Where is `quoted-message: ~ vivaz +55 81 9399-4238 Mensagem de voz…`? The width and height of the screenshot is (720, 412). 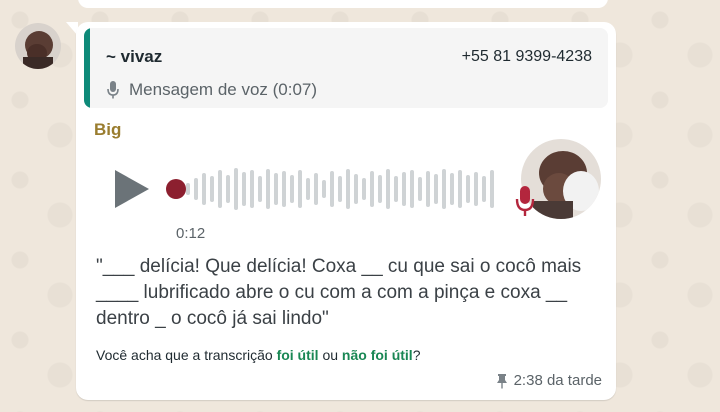
quoted-message: ~ vivaz +55 81 9399-4238 Mensagem de voz… is located at coordinates (346, 68).